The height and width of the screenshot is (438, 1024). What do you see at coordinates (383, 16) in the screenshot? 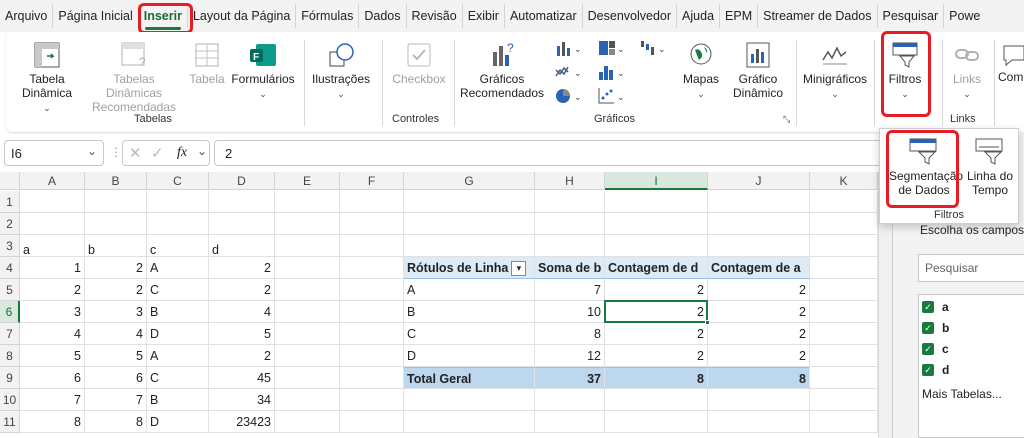
I see `tab-dados: Dados` at bounding box center [383, 16].